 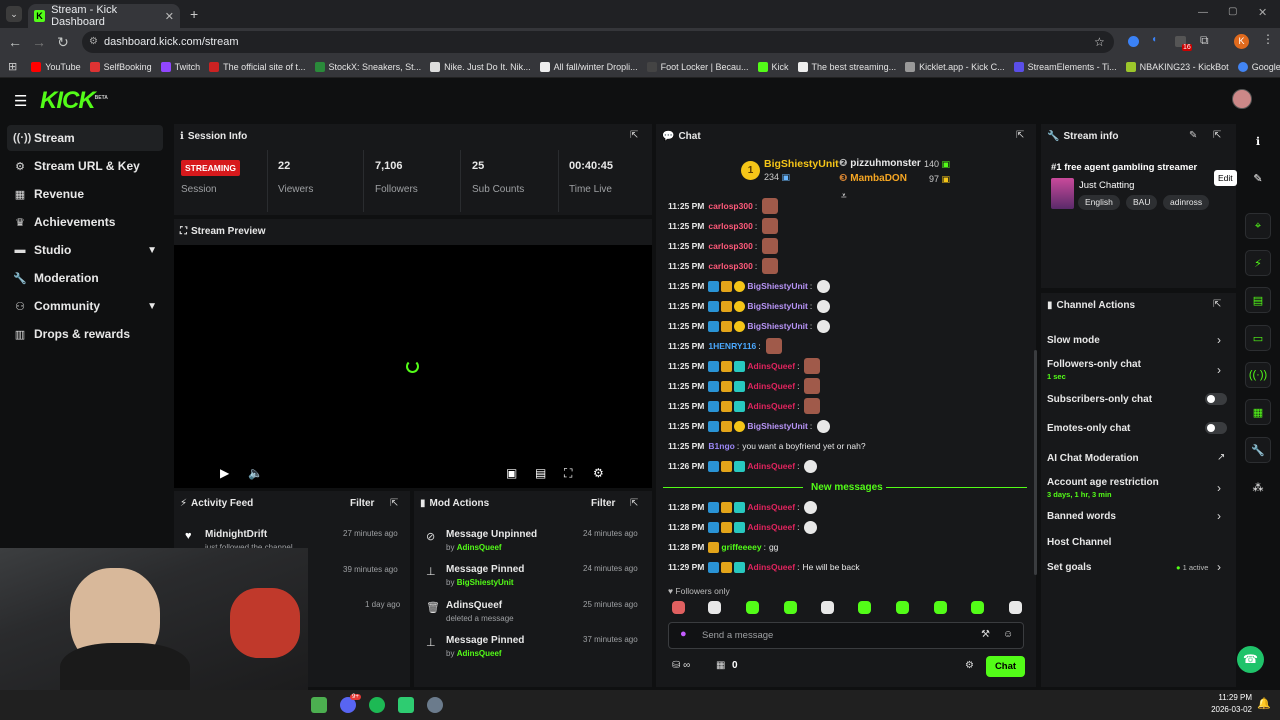 What do you see at coordinates (1133, 41) in the screenshot?
I see `extension-icon` at bounding box center [1133, 41].